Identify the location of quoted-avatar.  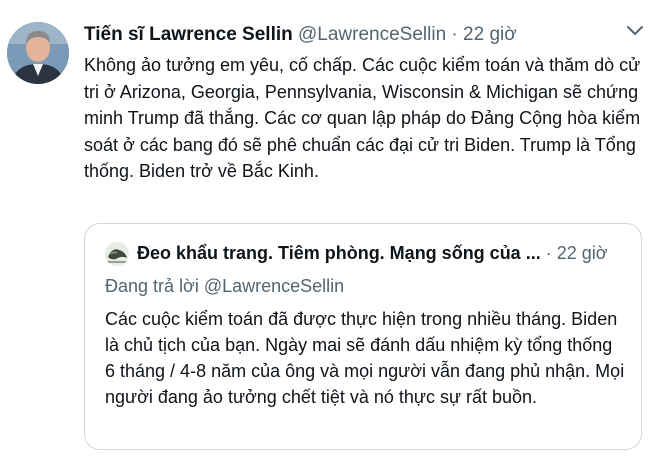
(117, 254).